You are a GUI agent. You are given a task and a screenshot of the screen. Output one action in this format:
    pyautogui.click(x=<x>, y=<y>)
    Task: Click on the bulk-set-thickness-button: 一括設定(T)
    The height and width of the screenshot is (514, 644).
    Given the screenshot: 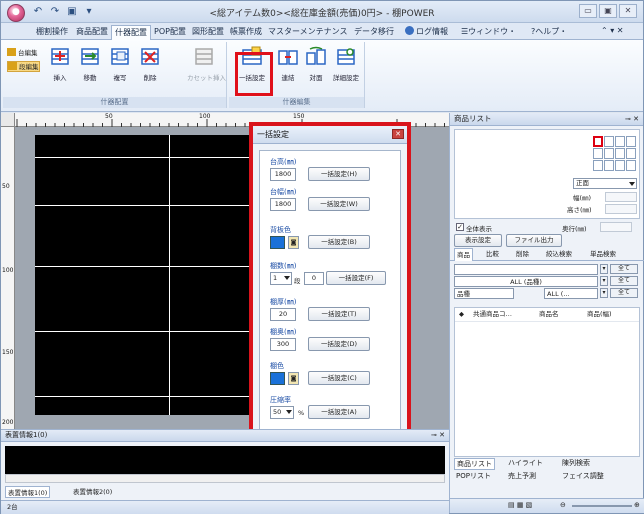 What is the action you would take?
    pyautogui.click(x=339, y=314)
    